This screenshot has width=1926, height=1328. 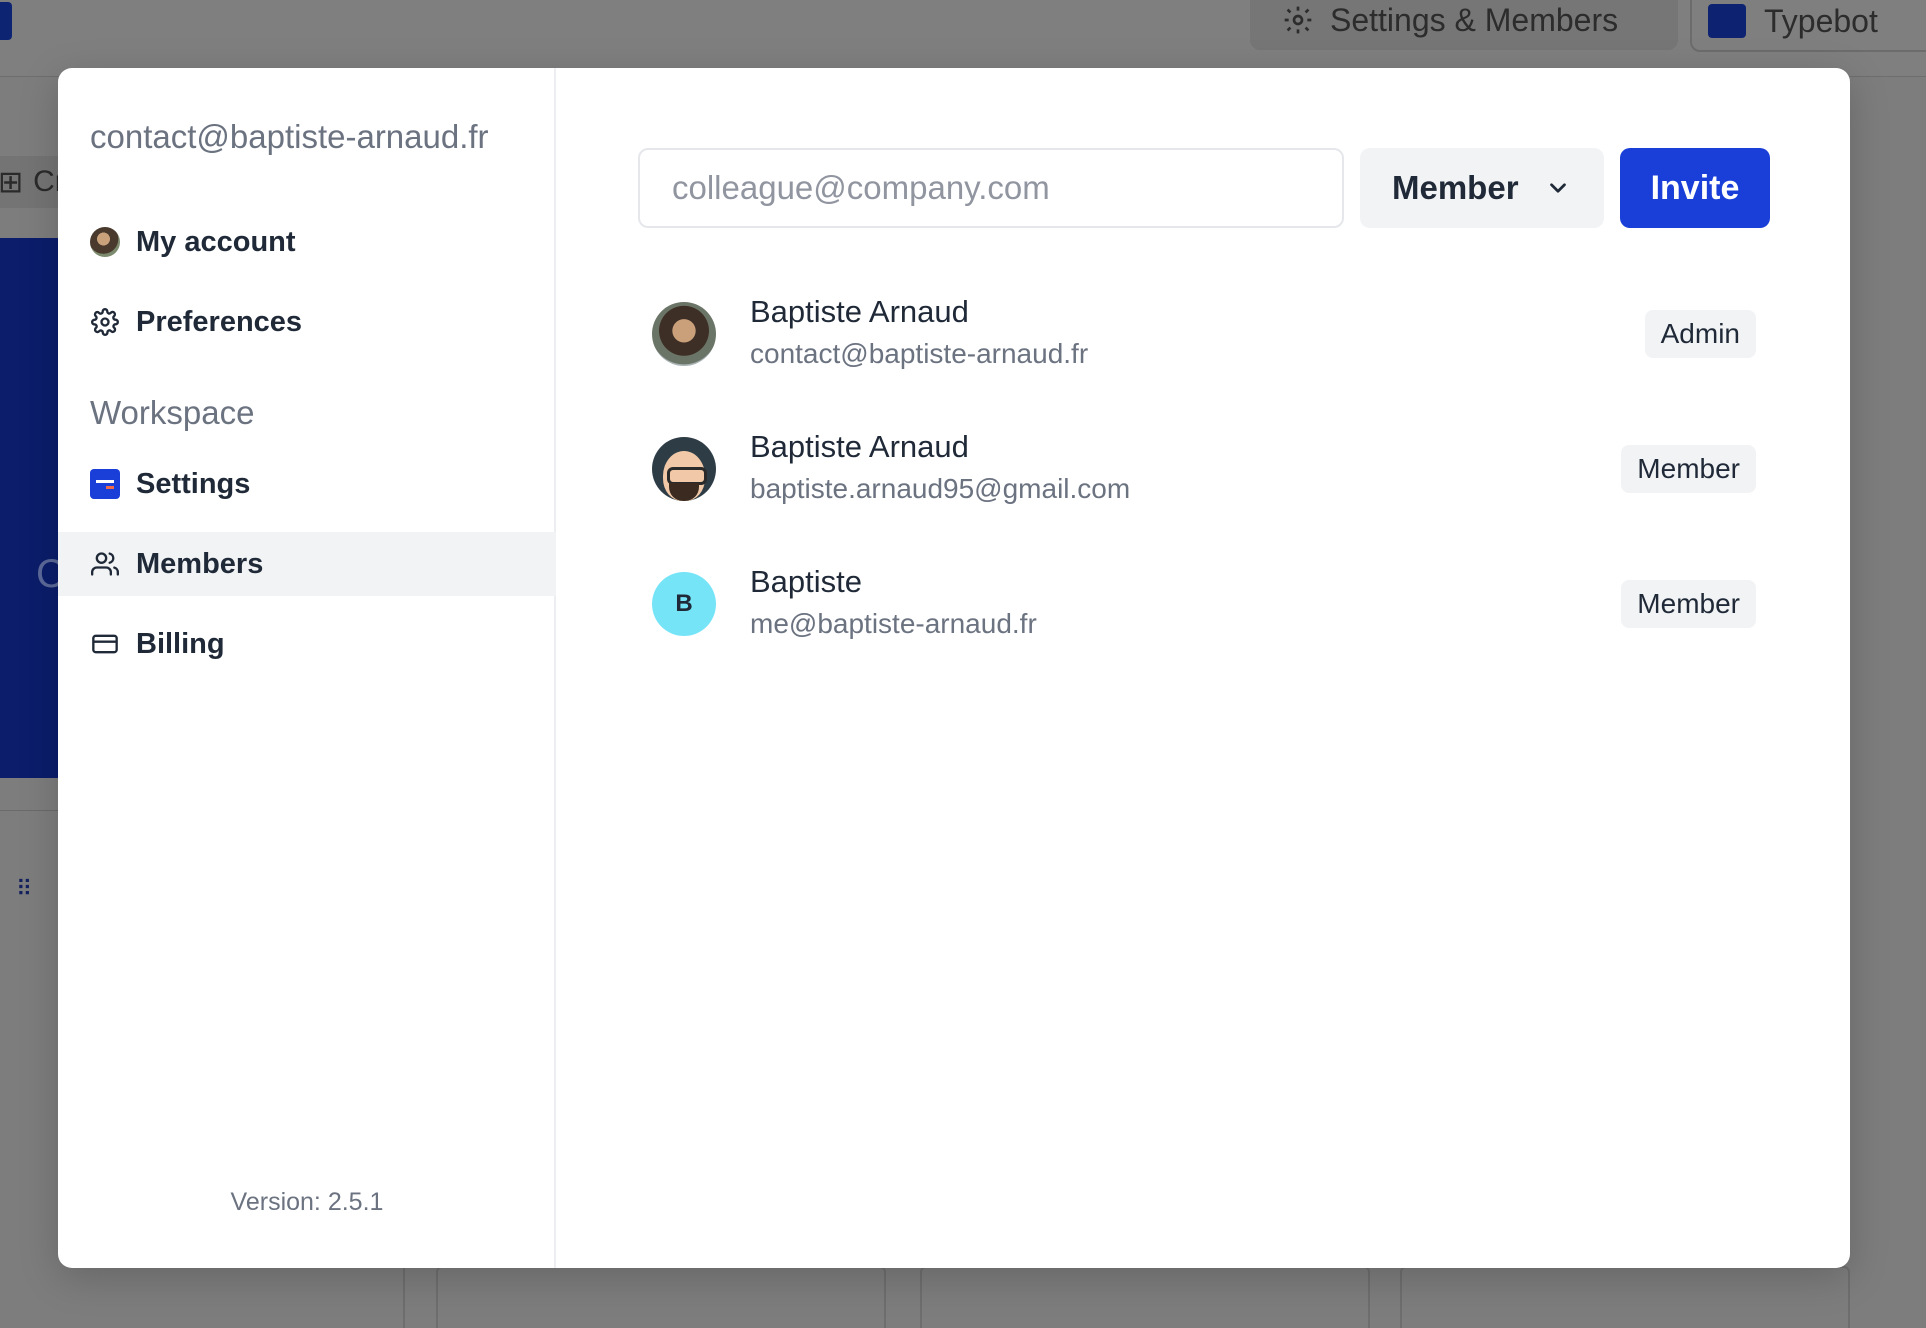 What do you see at coordinates (105, 644) in the screenshot?
I see `credit-card-icon` at bounding box center [105, 644].